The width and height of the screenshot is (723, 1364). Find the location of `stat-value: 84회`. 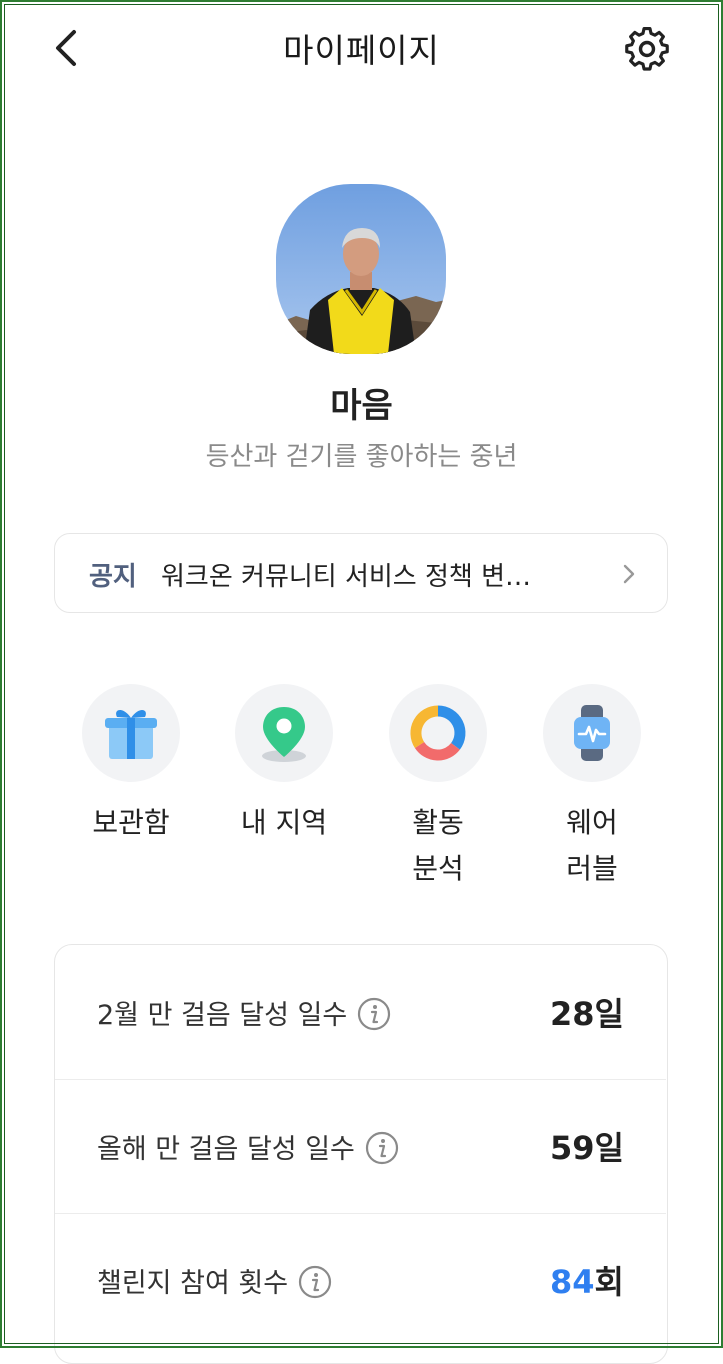

stat-value: 84회 is located at coordinates (587, 1280).